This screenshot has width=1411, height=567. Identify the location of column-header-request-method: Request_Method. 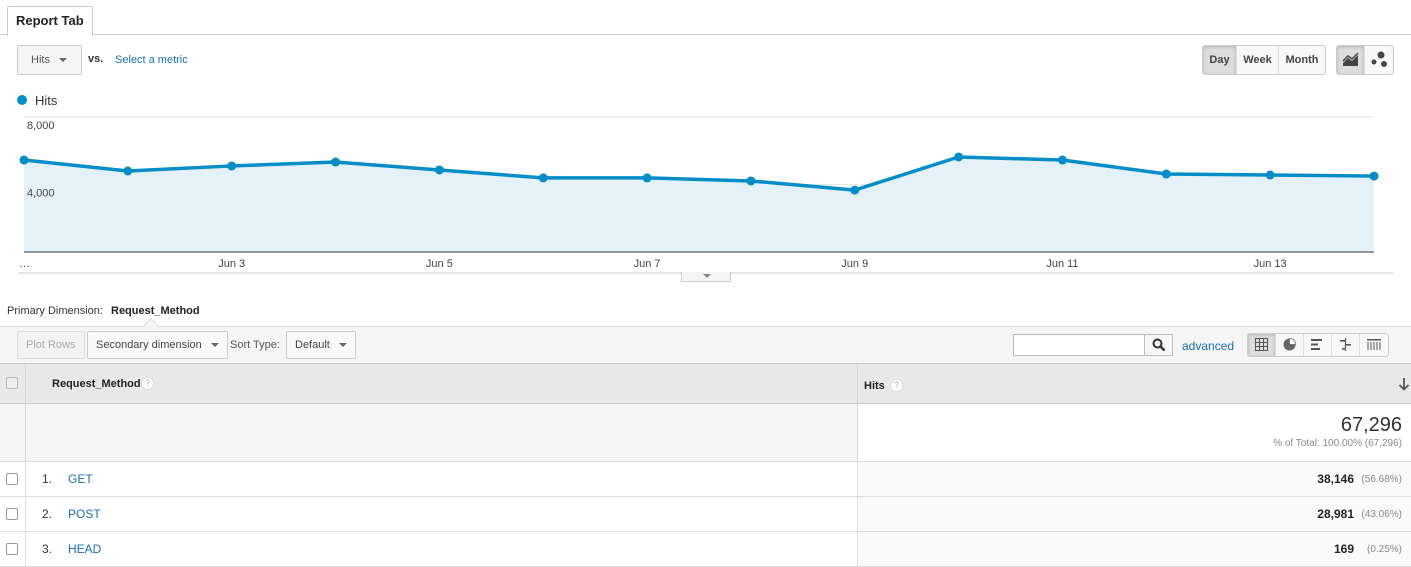
(96, 384).